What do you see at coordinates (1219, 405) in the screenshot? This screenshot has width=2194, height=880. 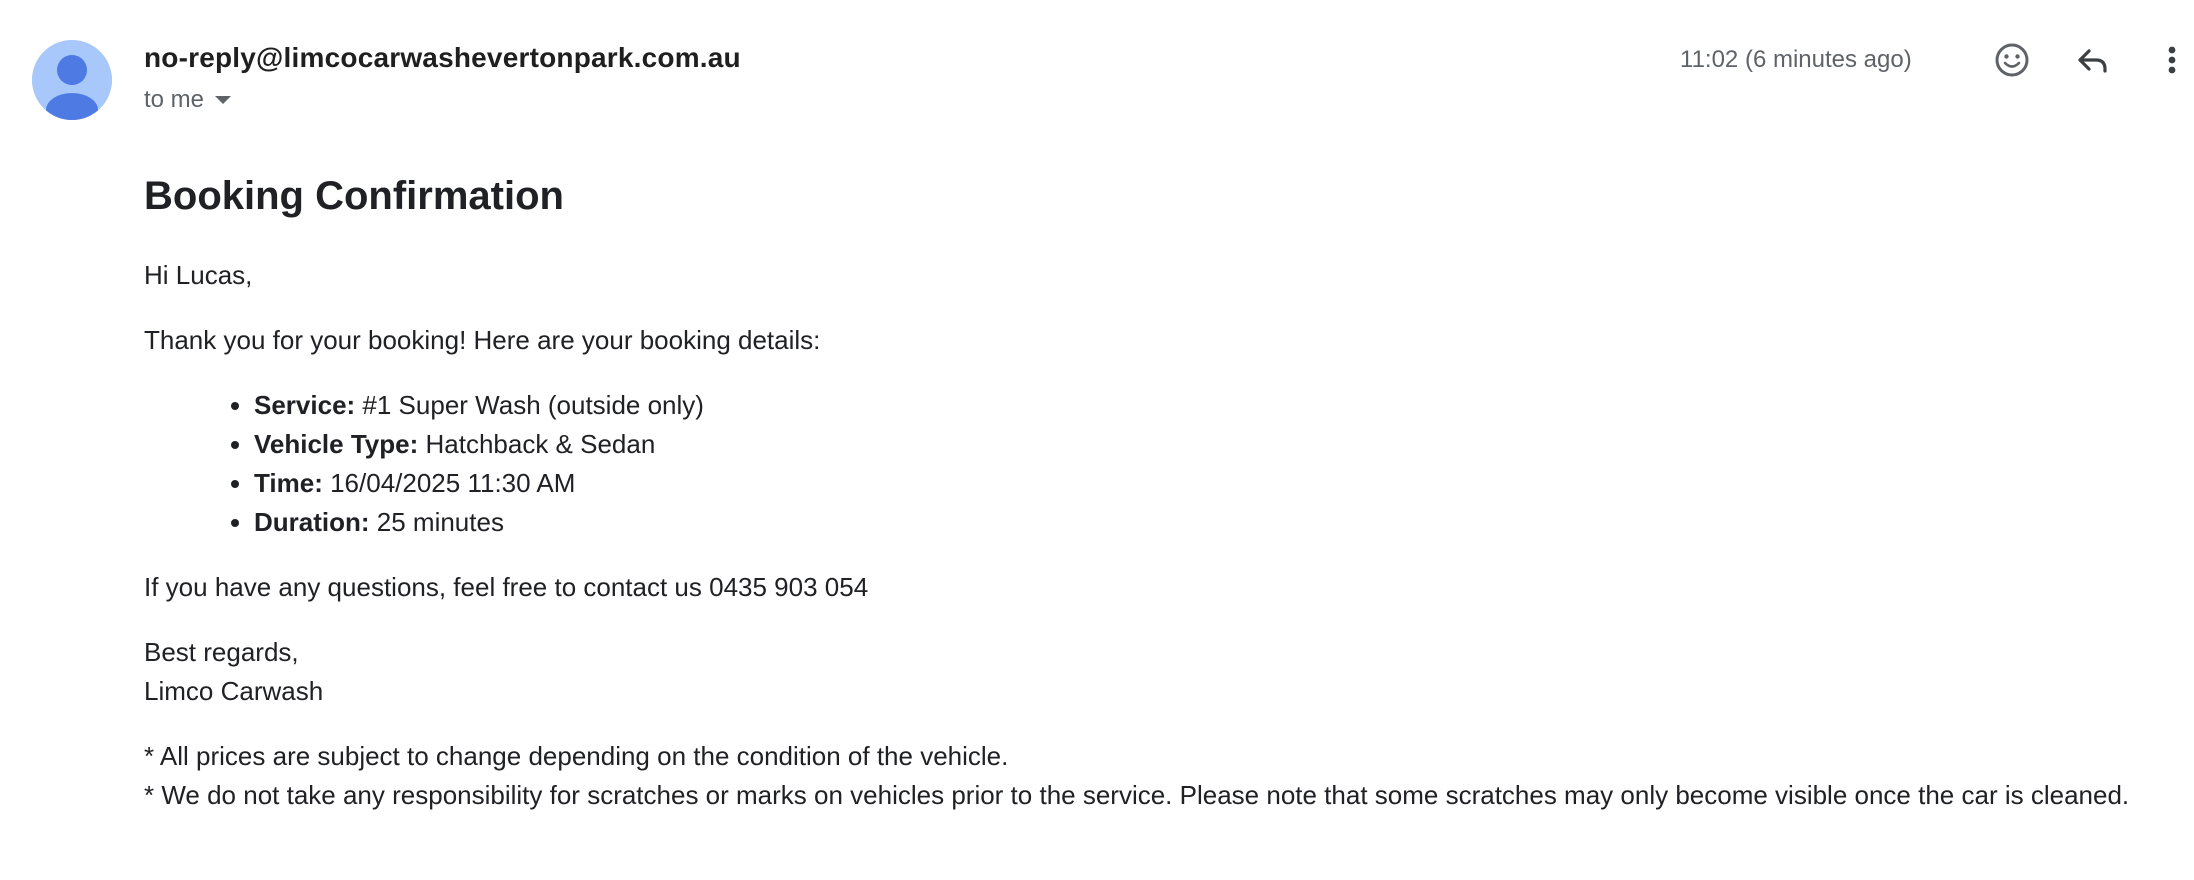 I see `list-item-service: Service: #1 Super Wash (outside only)` at bounding box center [1219, 405].